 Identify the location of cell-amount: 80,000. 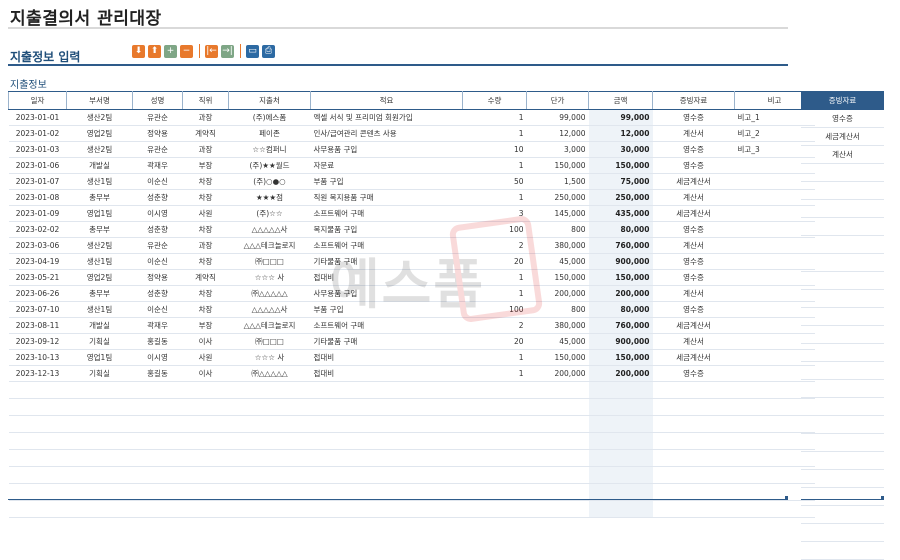
(620, 229).